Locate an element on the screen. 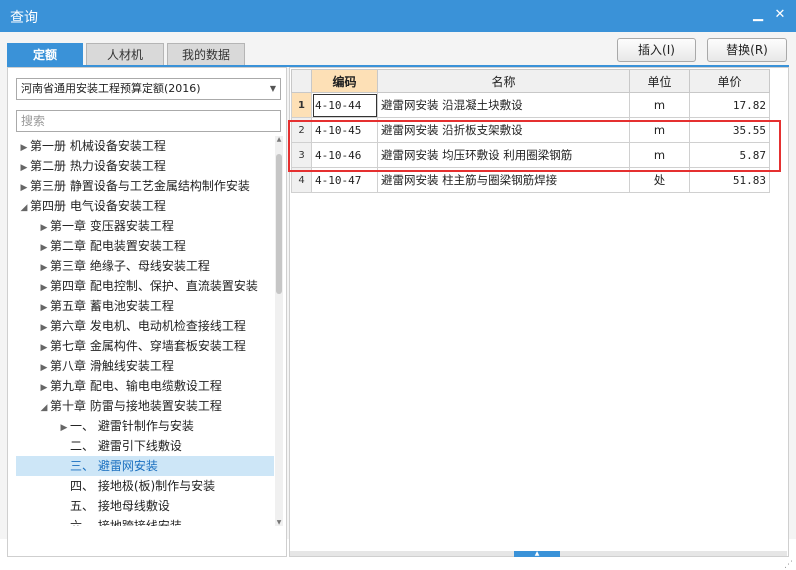 The width and height of the screenshot is (796, 570). table-row: 2 4-10-45 避雷网安装 沿折板支架敷设 m 35.55 is located at coordinates (530, 130).